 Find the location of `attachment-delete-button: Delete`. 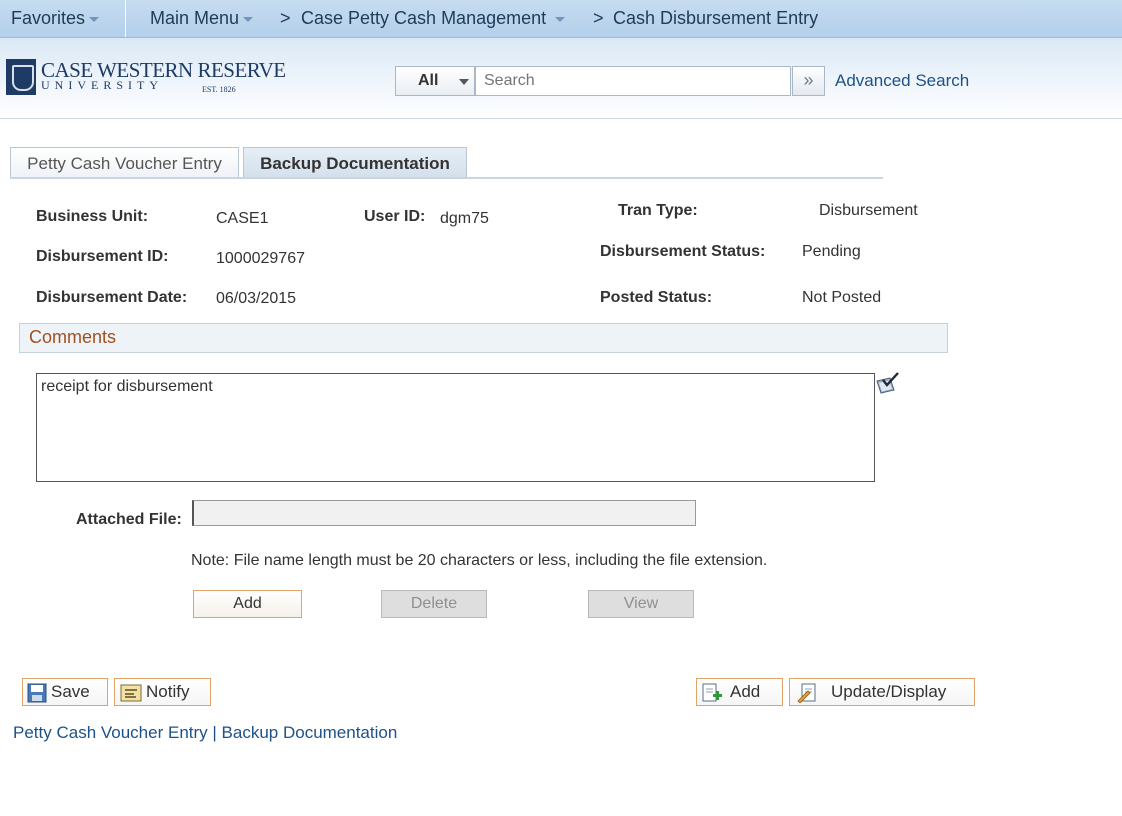

attachment-delete-button: Delete is located at coordinates (434, 604).